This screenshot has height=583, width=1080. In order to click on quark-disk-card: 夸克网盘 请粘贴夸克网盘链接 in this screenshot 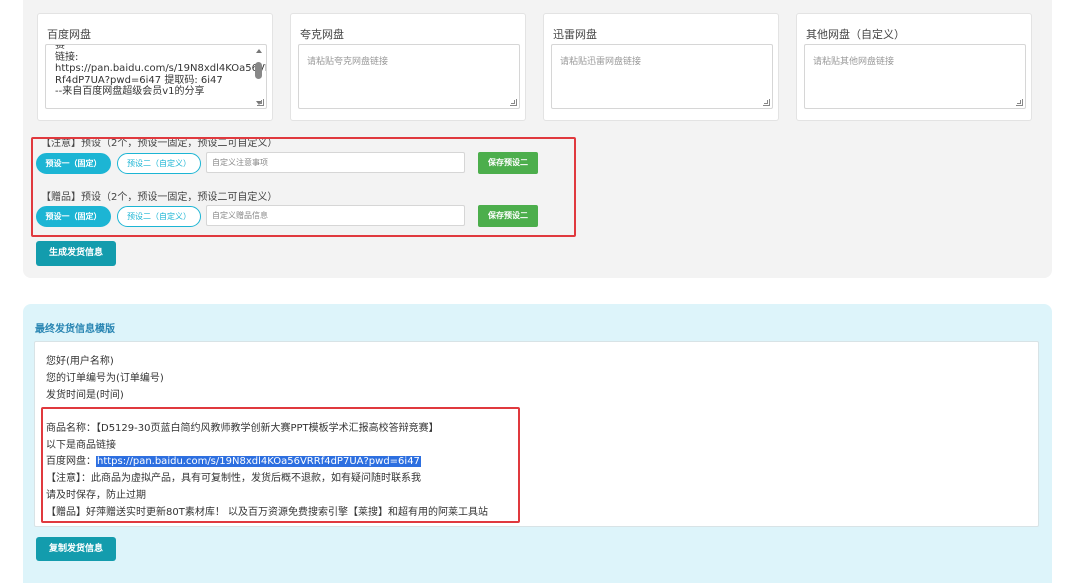, I will do `click(408, 67)`.